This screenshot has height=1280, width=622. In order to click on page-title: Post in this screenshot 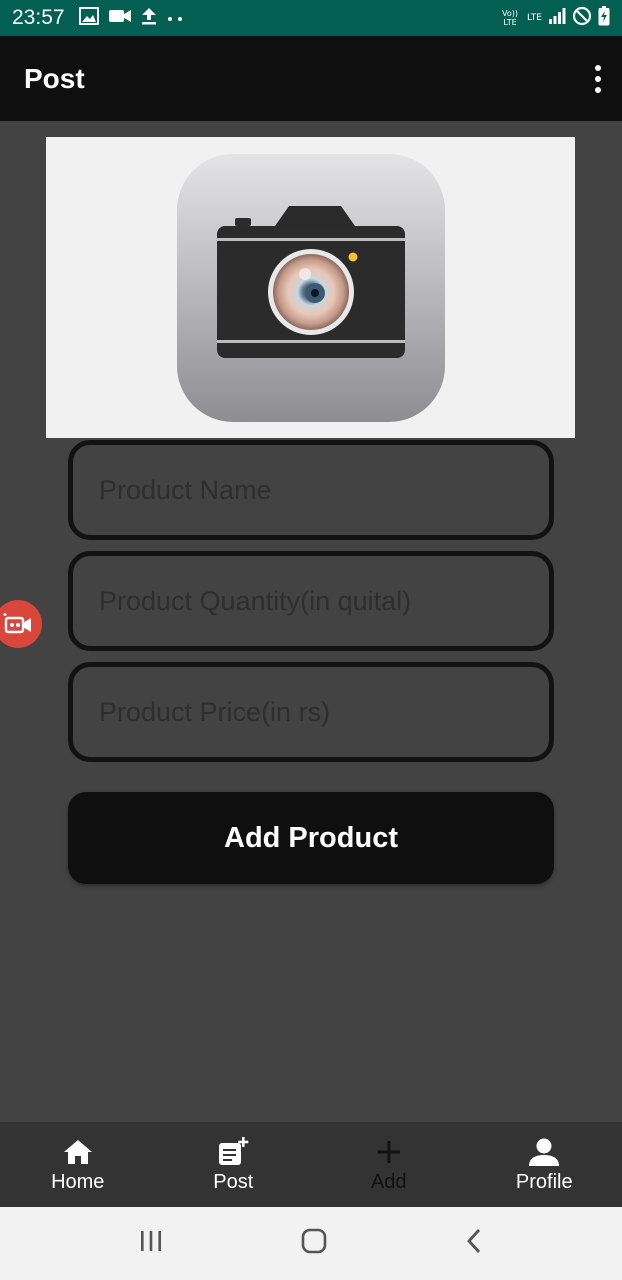, I will do `click(54, 78)`.